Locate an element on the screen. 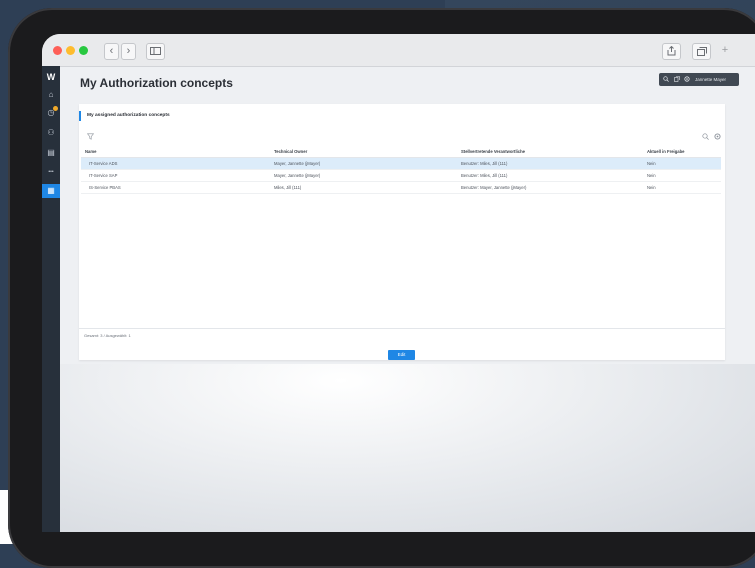 The height and width of the screenshot is (568, 755). section-title: My assigned authorization concepts is located at coordinates (124, 116).